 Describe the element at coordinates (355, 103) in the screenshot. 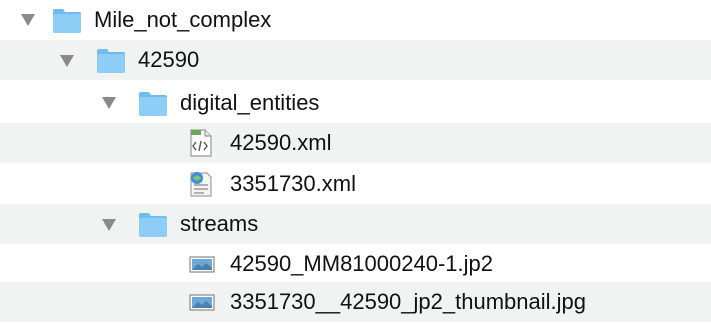

I see `tree-row-digital-entities: digital_entities` at that location.